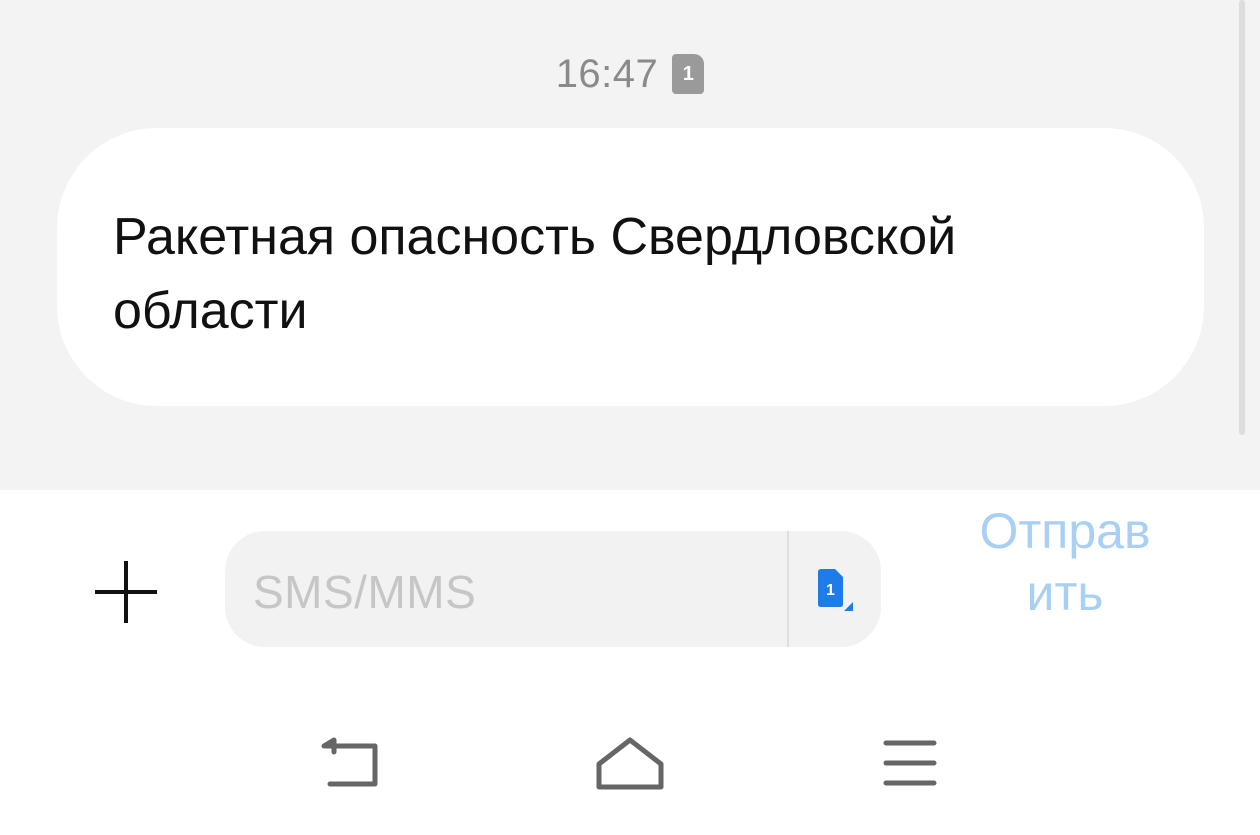 This screenshot has height=835, width=1260. I want to click on add-attachment-button, so click(126, 592).